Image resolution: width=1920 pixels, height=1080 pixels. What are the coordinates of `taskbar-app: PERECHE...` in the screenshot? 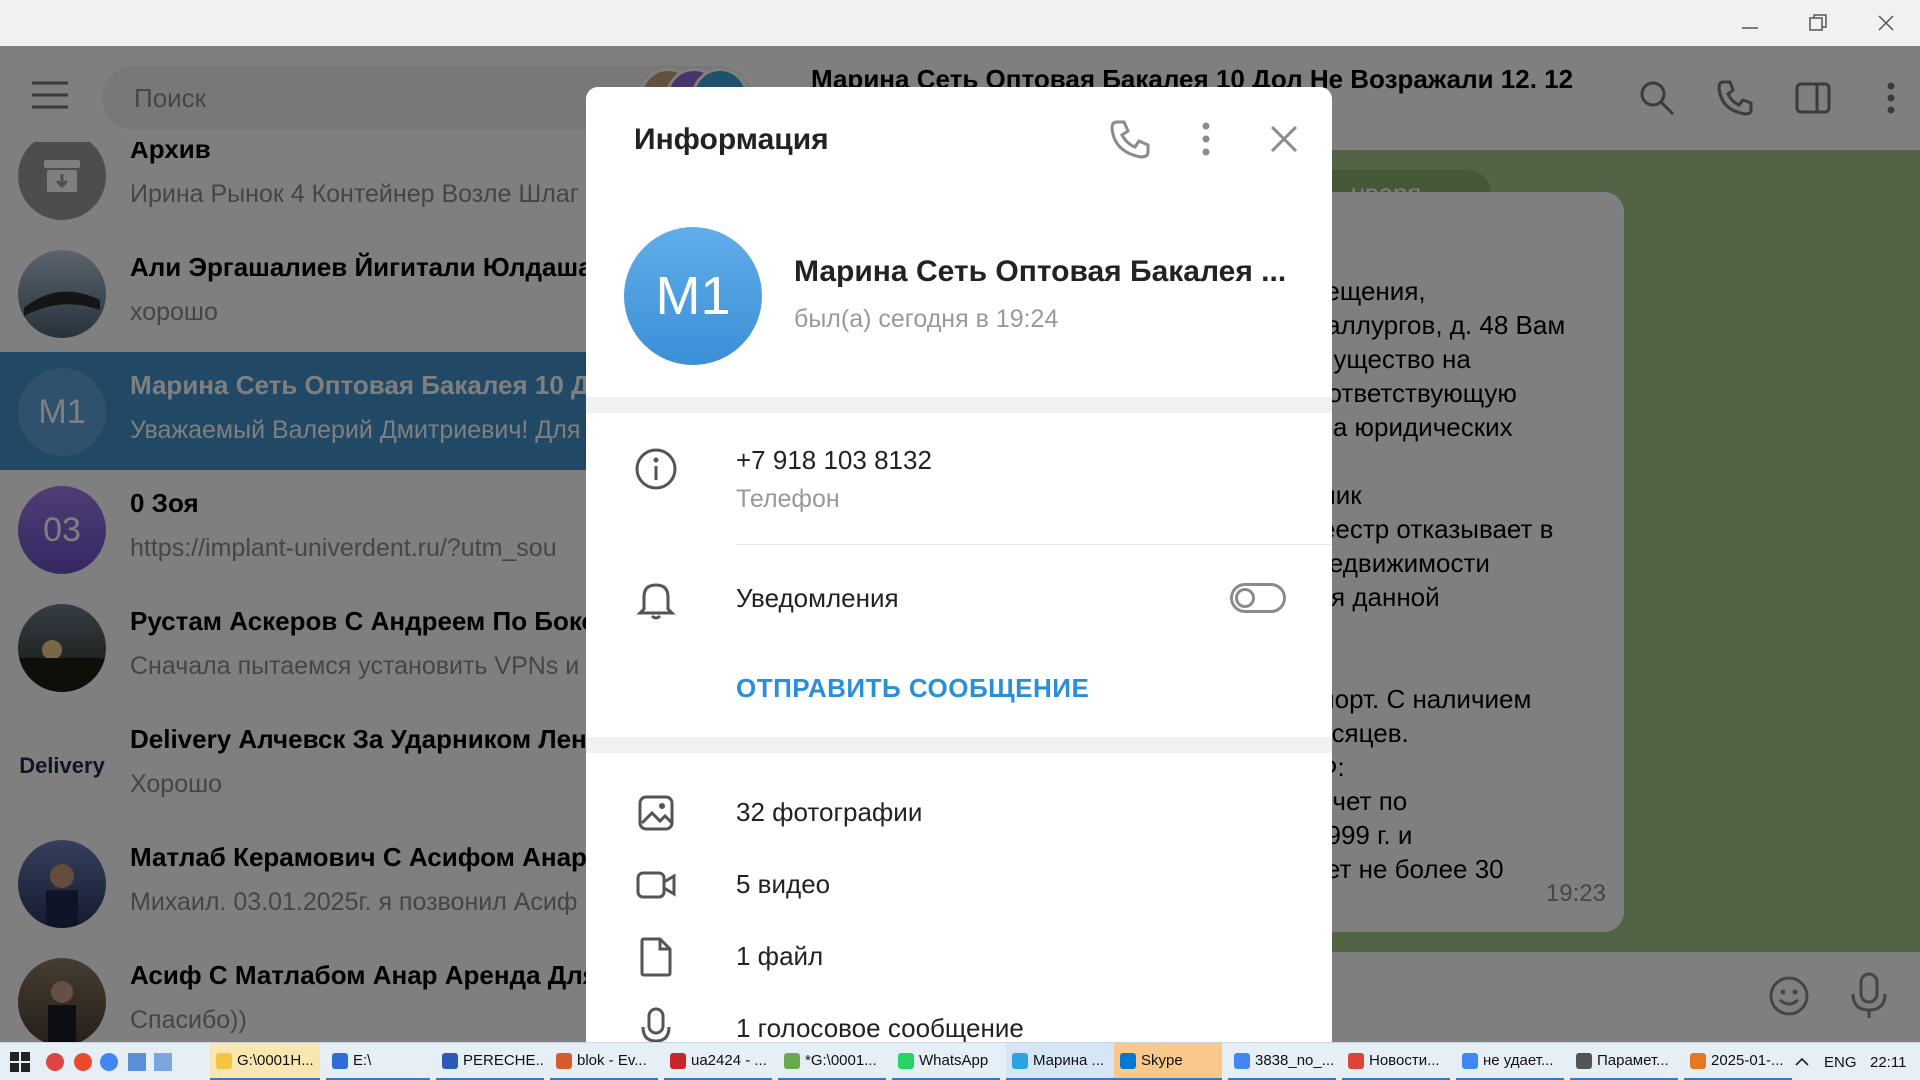 It's located at (490, 1061).